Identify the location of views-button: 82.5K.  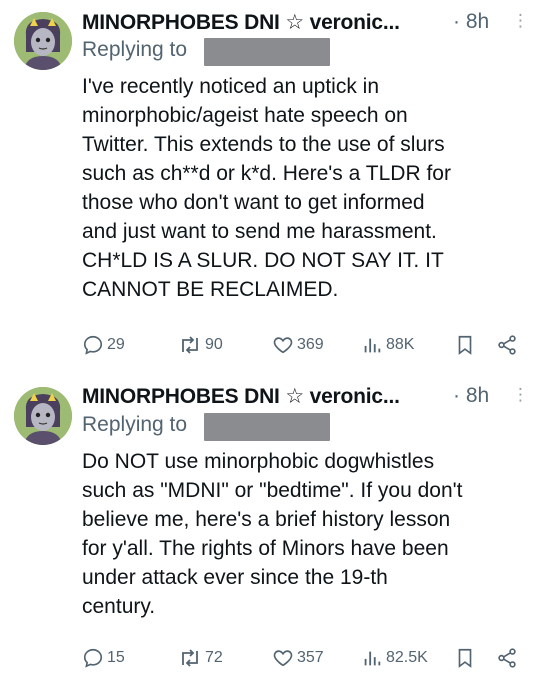
(394, 658).